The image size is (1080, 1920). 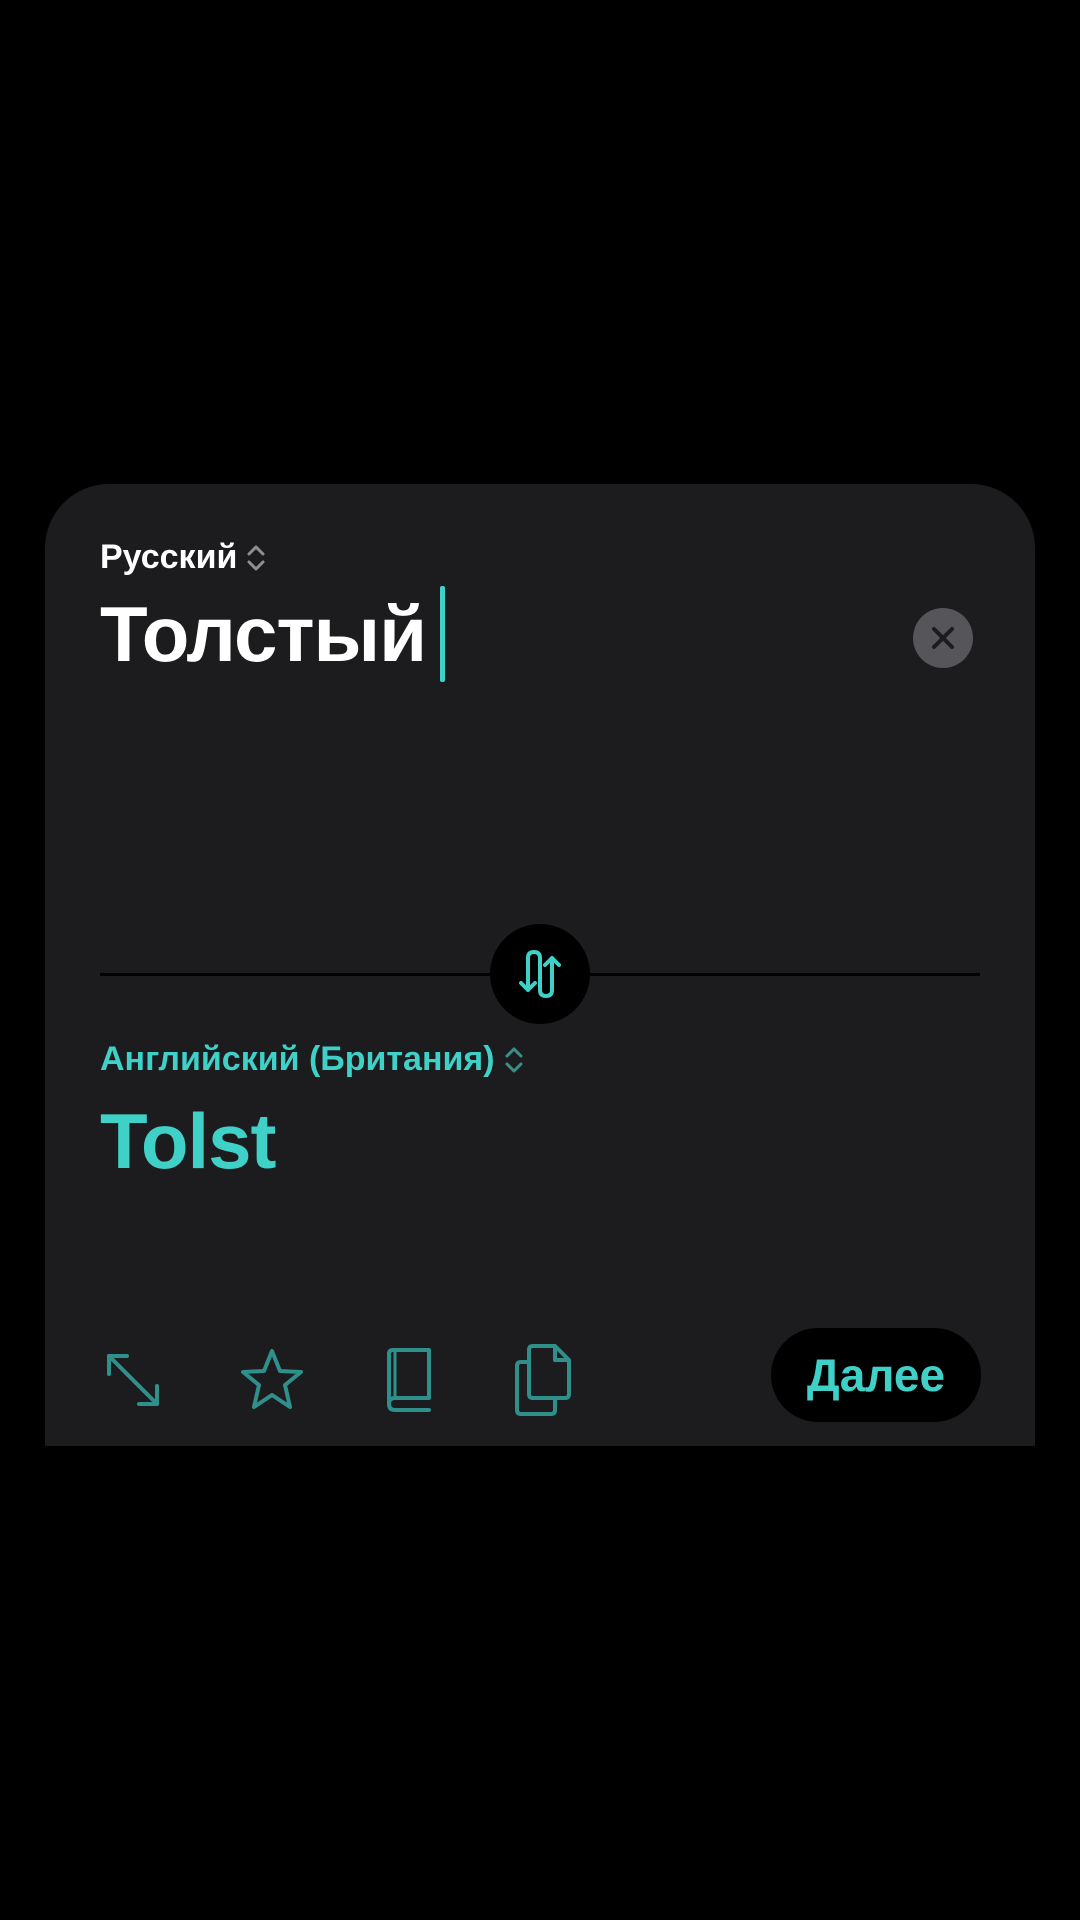 I want to click on close-icon, so click(x=943, y=638).